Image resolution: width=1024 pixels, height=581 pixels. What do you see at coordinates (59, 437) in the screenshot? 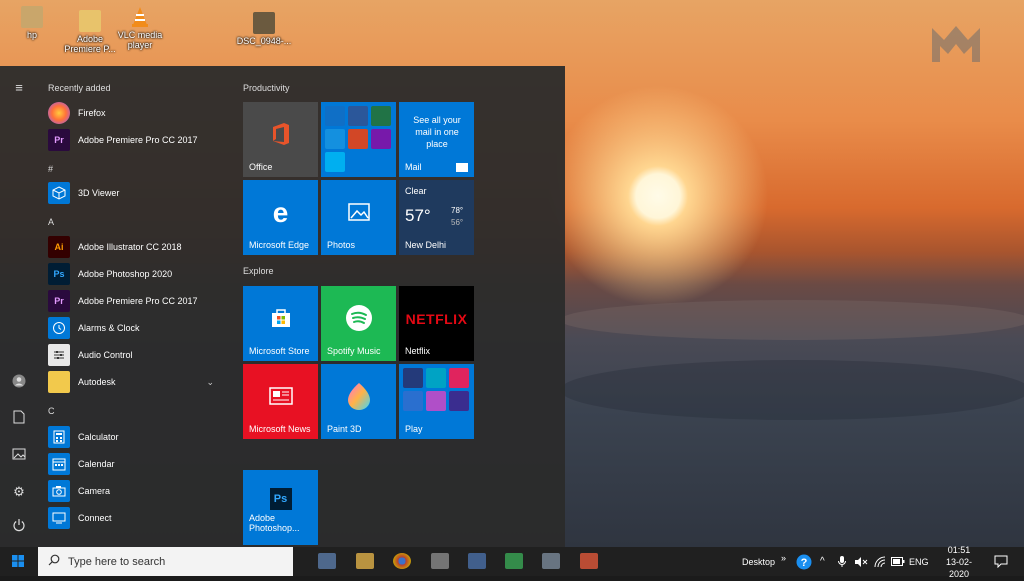
I see `calculator-icon` at bounding box center [59, 437].